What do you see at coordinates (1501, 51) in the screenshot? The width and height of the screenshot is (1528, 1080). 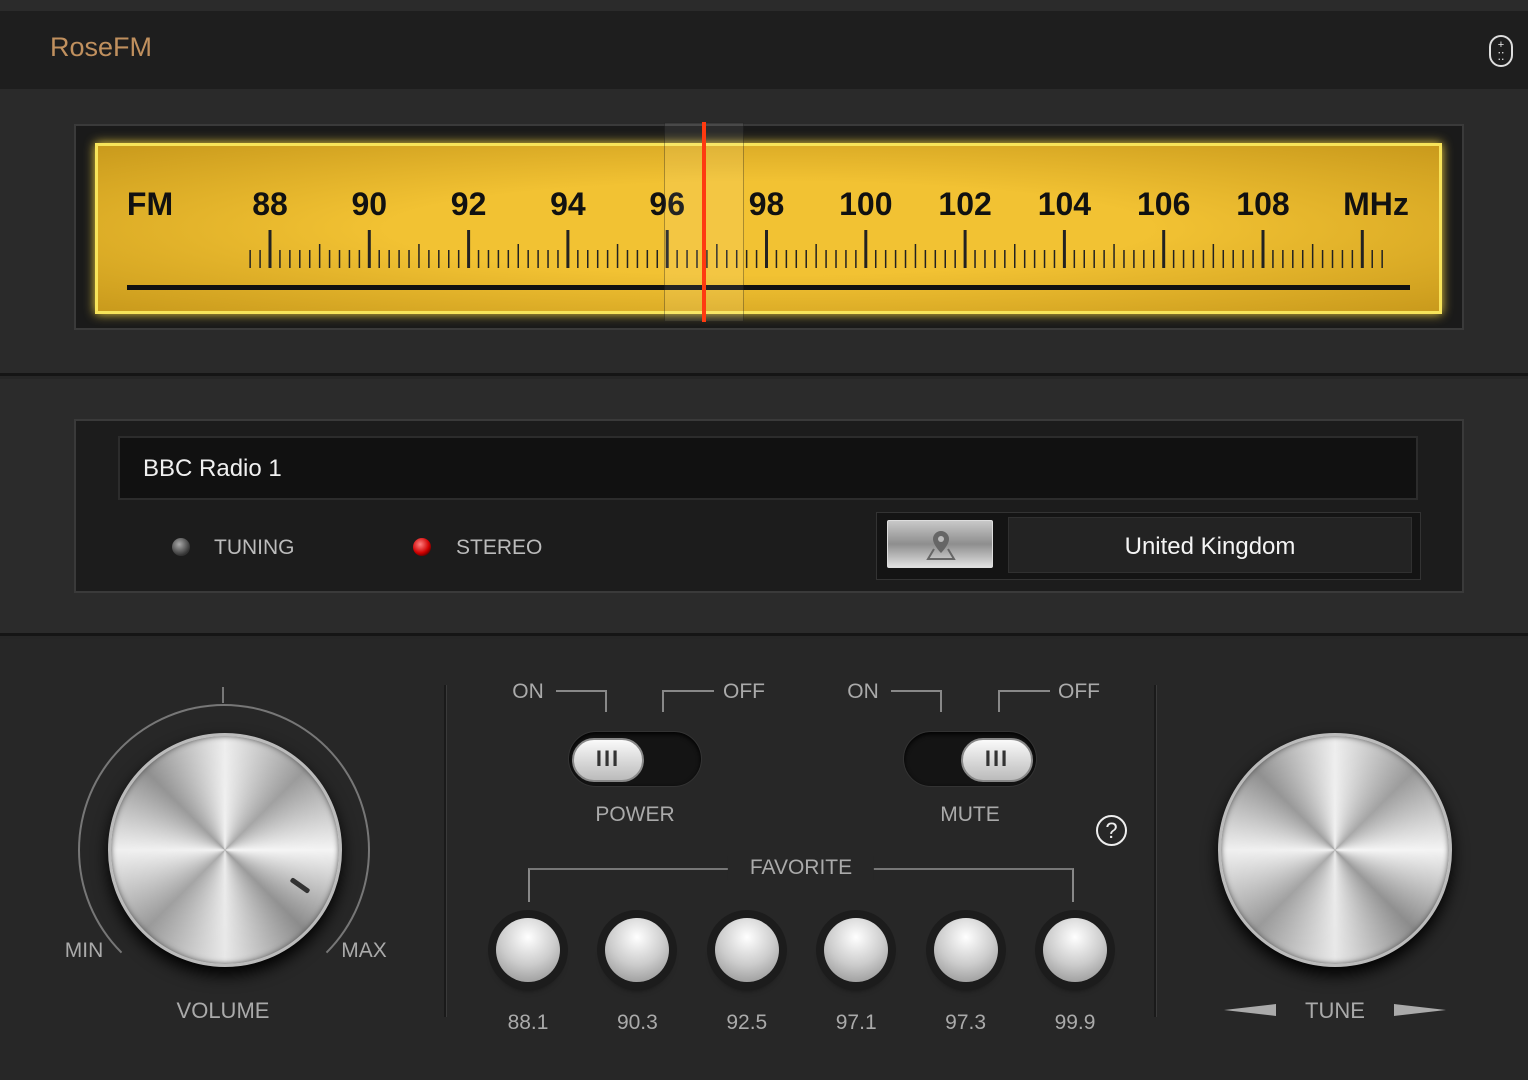 I see `remote-control-icon: + ⁚⁚` at bounding box center [1501, 51].